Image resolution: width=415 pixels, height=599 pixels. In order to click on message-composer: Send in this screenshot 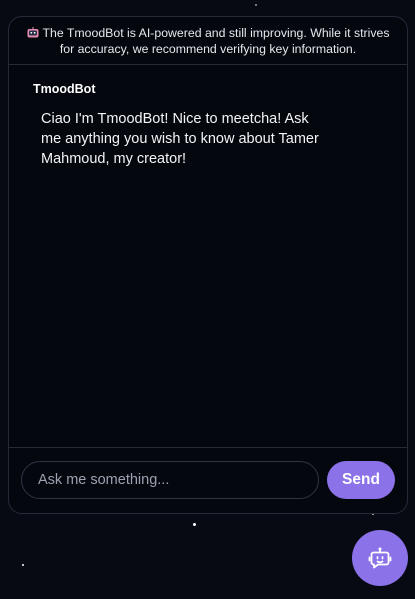, I will do `click(208, 480)`.